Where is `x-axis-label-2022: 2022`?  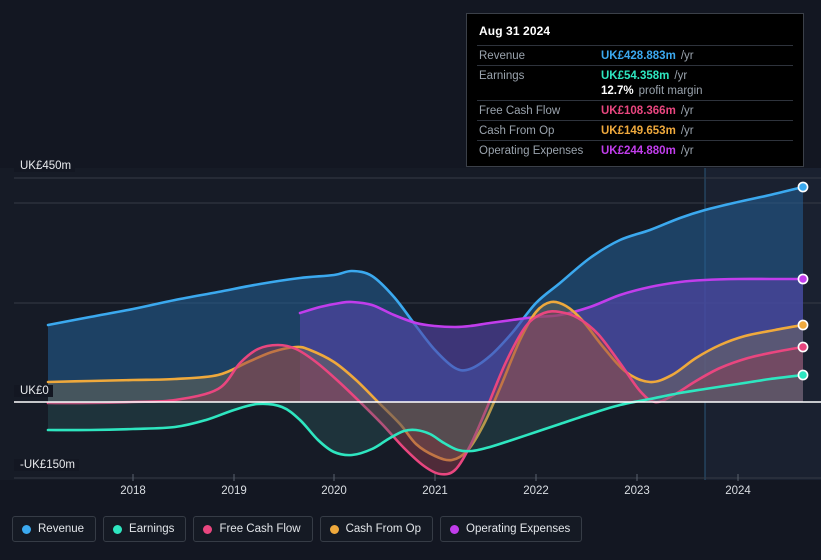
x-axis-label-2022: 2022 is located at coordinates (536, 491).